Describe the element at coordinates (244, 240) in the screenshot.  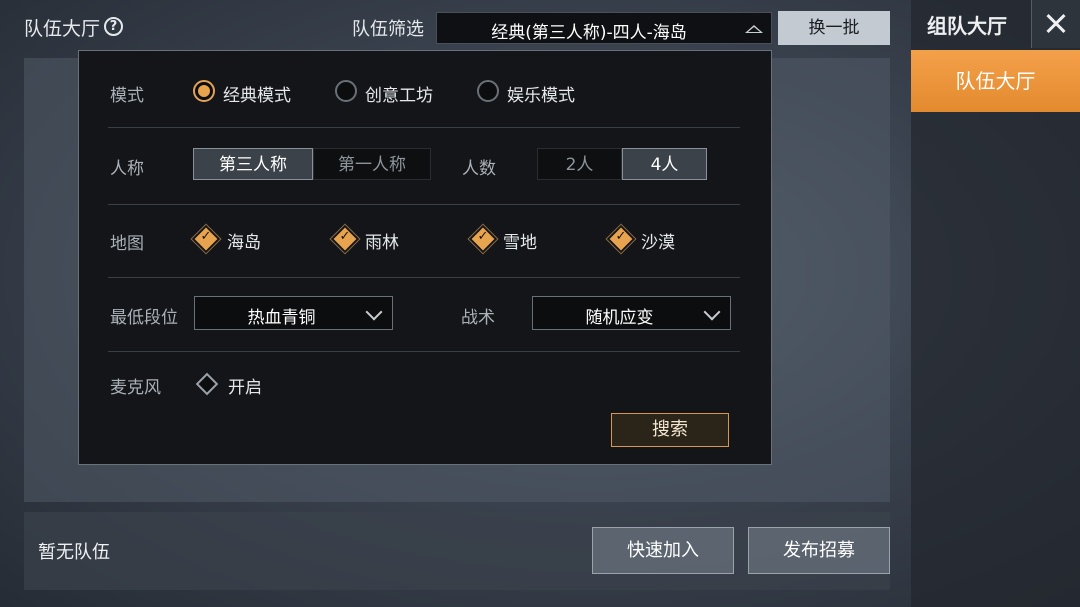
I see `map-option-island: 海岛` at that location.